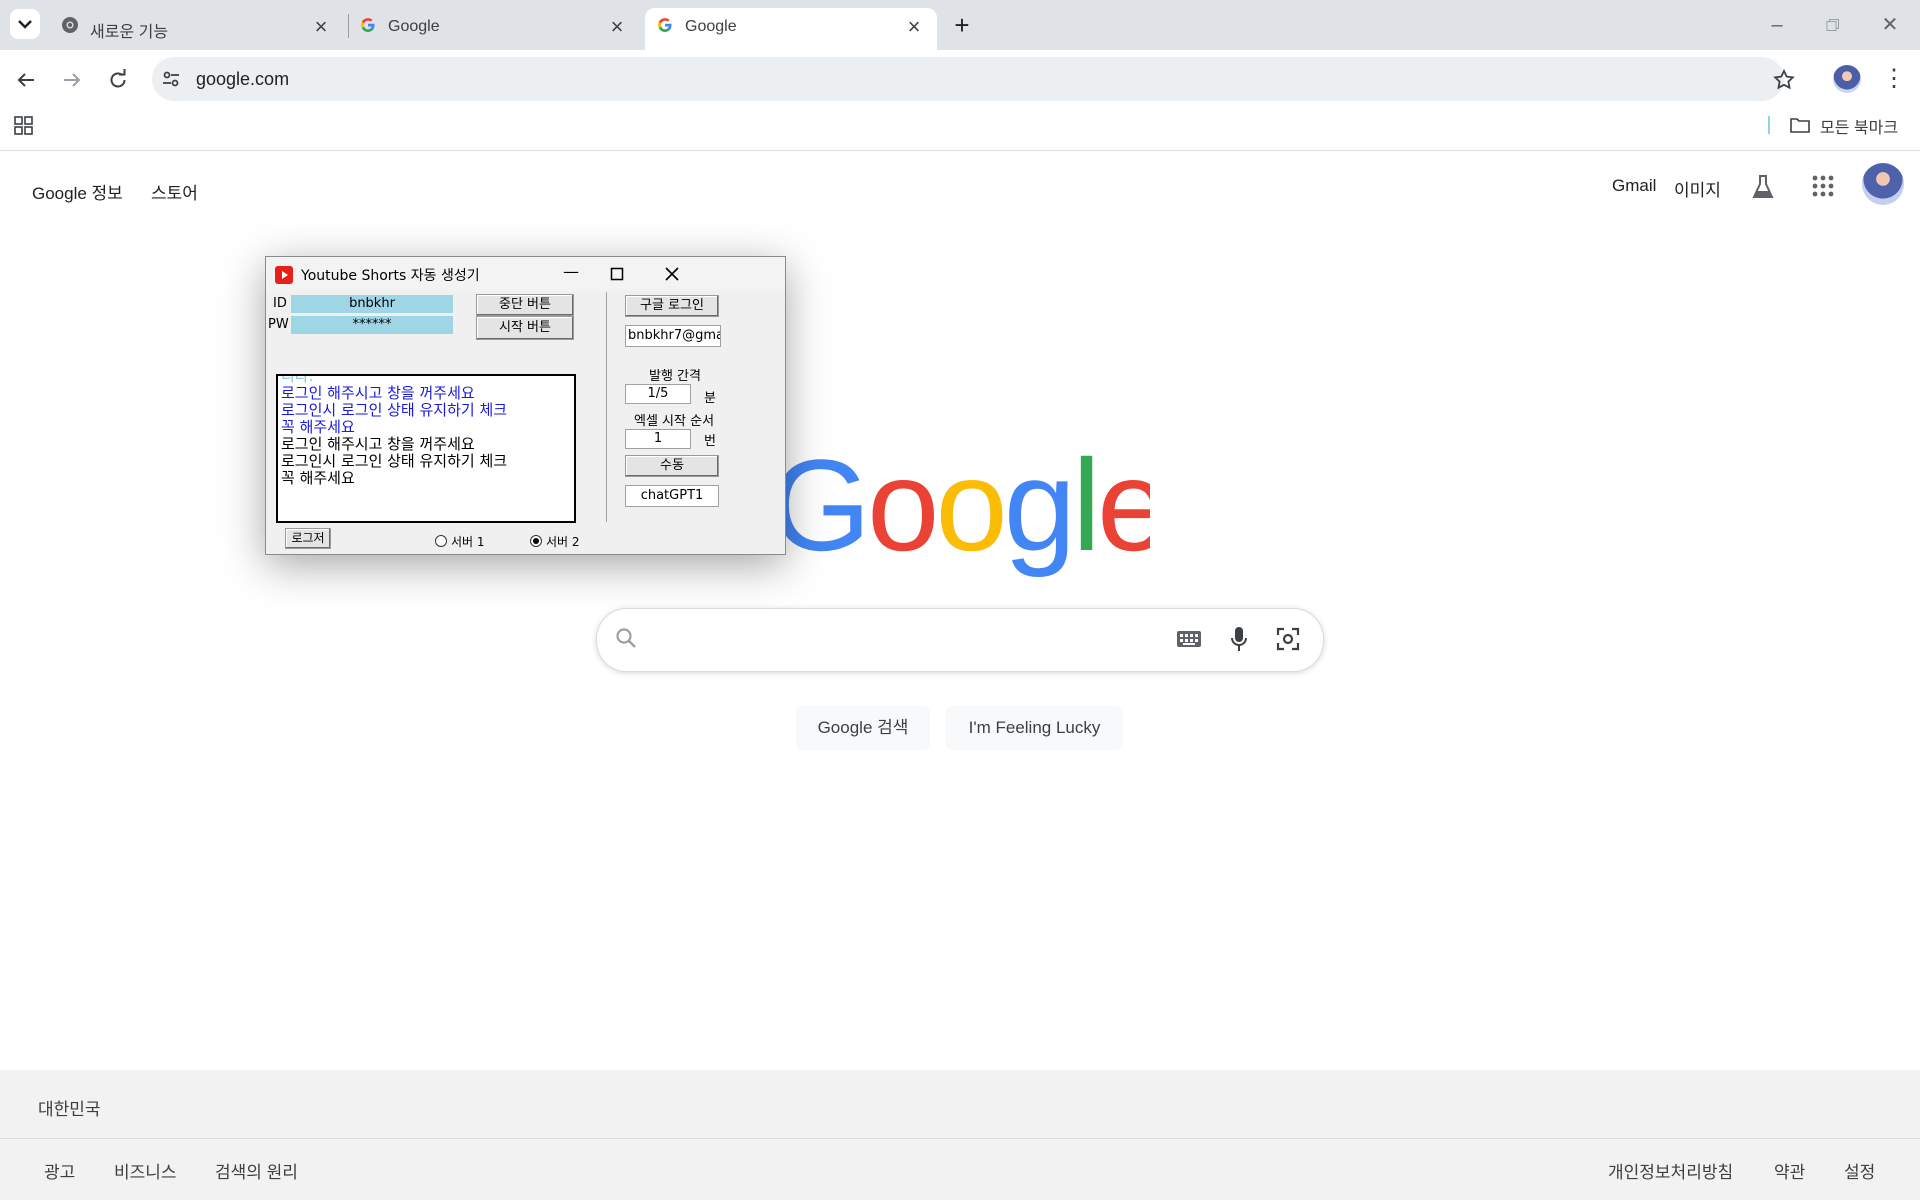  What do you see at coordinates (348, 26) in the screenshot?
I see `tab-separator` at bounding box center [348, 26].